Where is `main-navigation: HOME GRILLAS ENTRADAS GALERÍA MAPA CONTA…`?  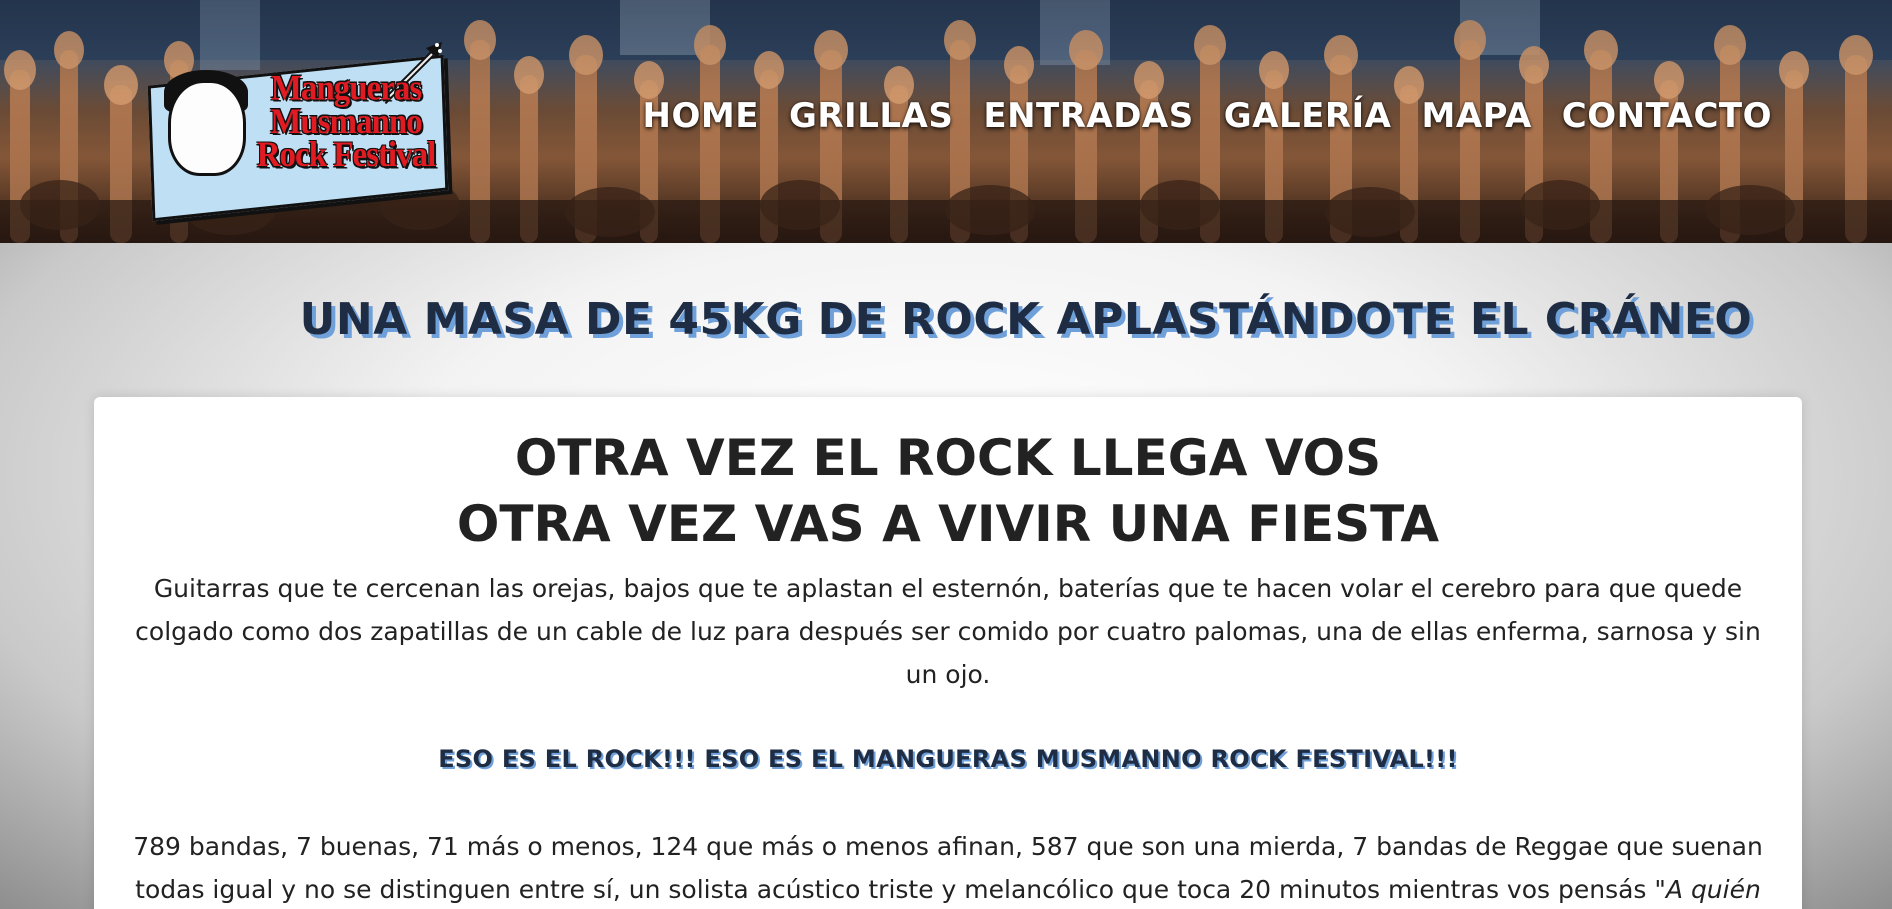 main-navigation: HOME GRILLAS ENTRADAS GALERÍA MAPA CONTA… is located at coordinates (1207, 116).